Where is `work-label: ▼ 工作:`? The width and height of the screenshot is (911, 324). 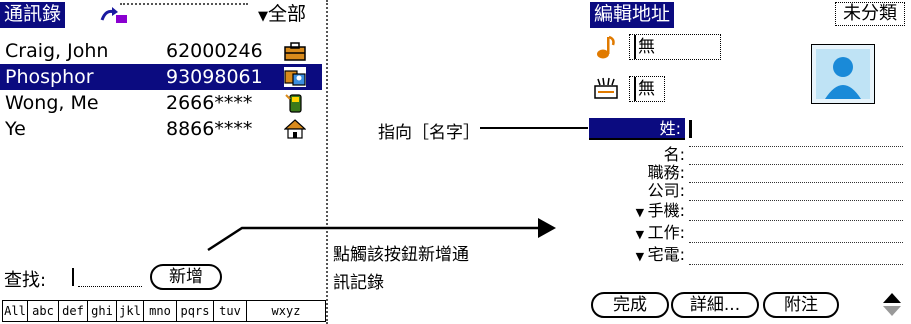 work-label: ▼ 工作: is located at coordinates (660, 232).